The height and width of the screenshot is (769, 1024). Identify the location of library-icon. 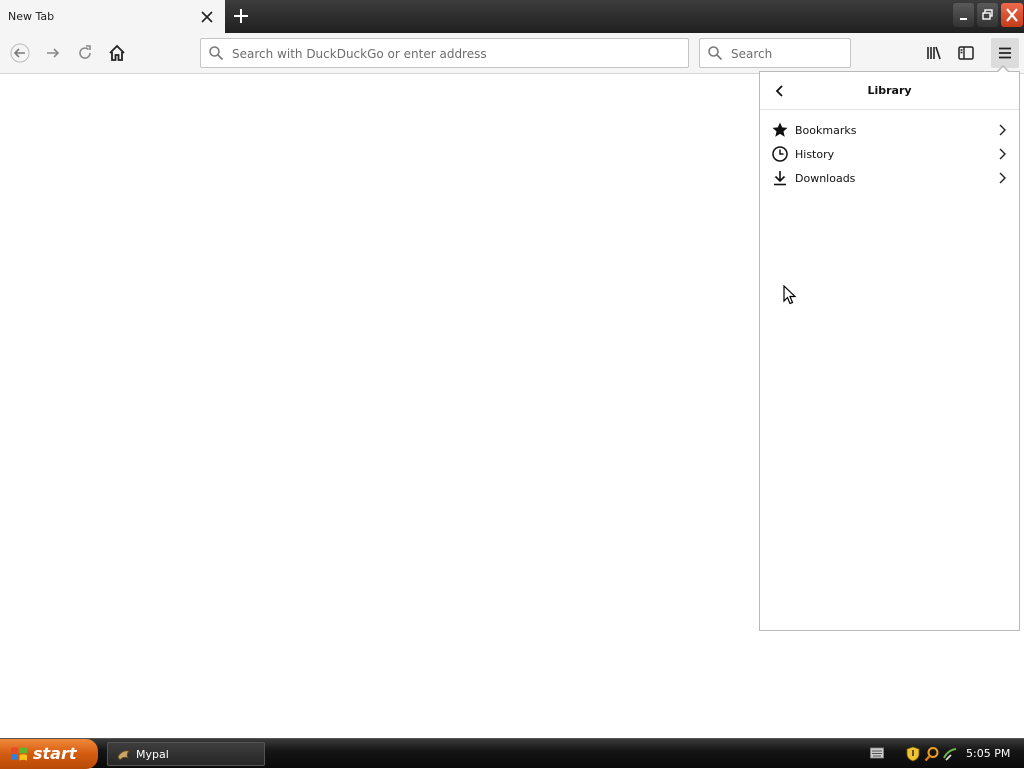
(934, 53).